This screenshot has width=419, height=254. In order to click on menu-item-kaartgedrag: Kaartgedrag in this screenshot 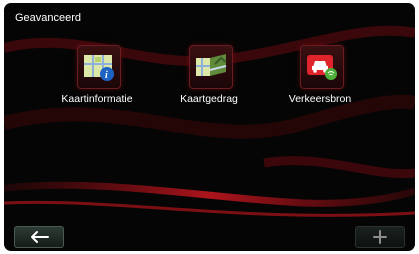, I will do `click(209, 80)`.